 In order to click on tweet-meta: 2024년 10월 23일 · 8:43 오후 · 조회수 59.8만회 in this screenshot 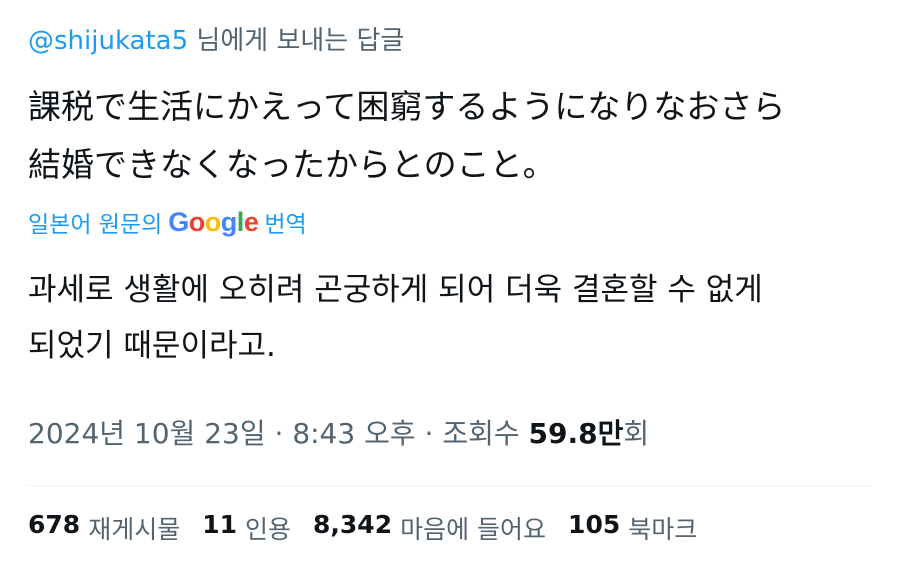, I will do `click(338, 432)`.